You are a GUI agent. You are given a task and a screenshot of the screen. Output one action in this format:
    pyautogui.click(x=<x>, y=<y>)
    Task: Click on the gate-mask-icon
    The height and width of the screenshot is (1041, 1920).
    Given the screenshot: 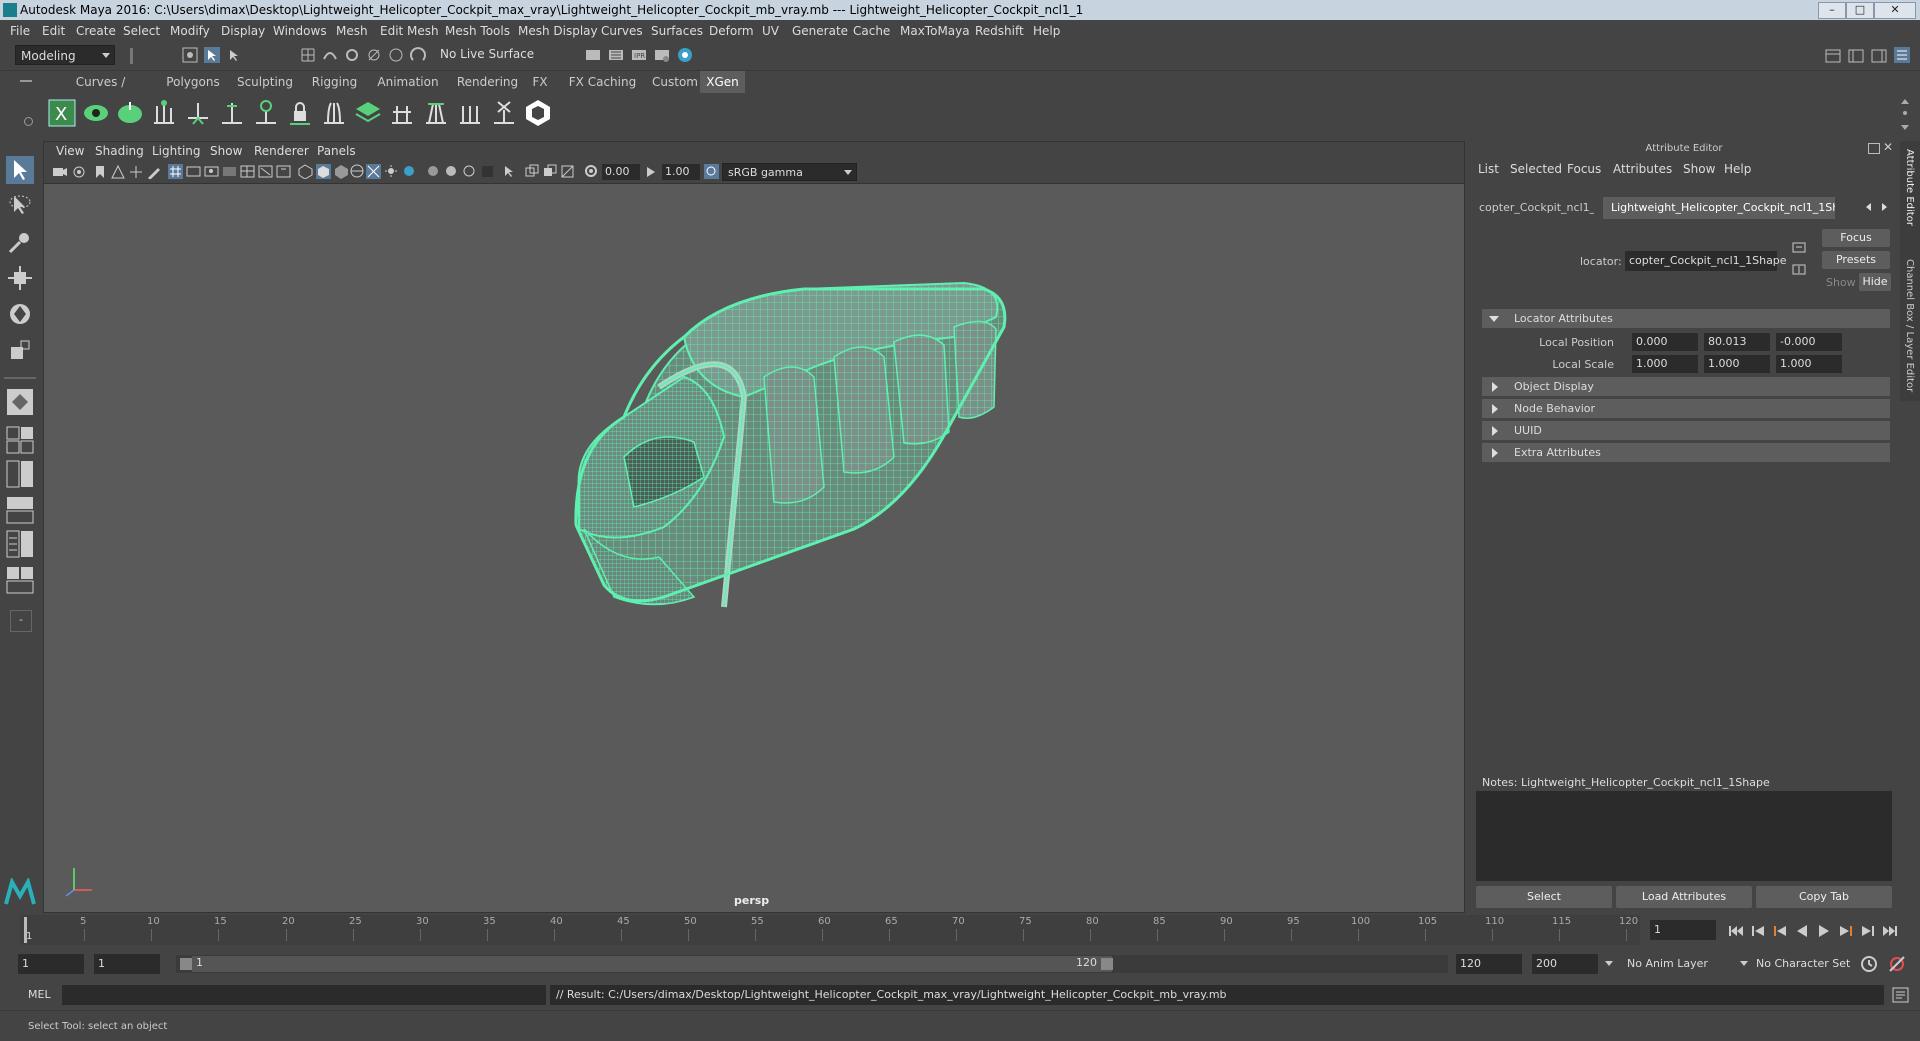 What is the action you would take?
    pyautogui.click(x=229, y=171)
    